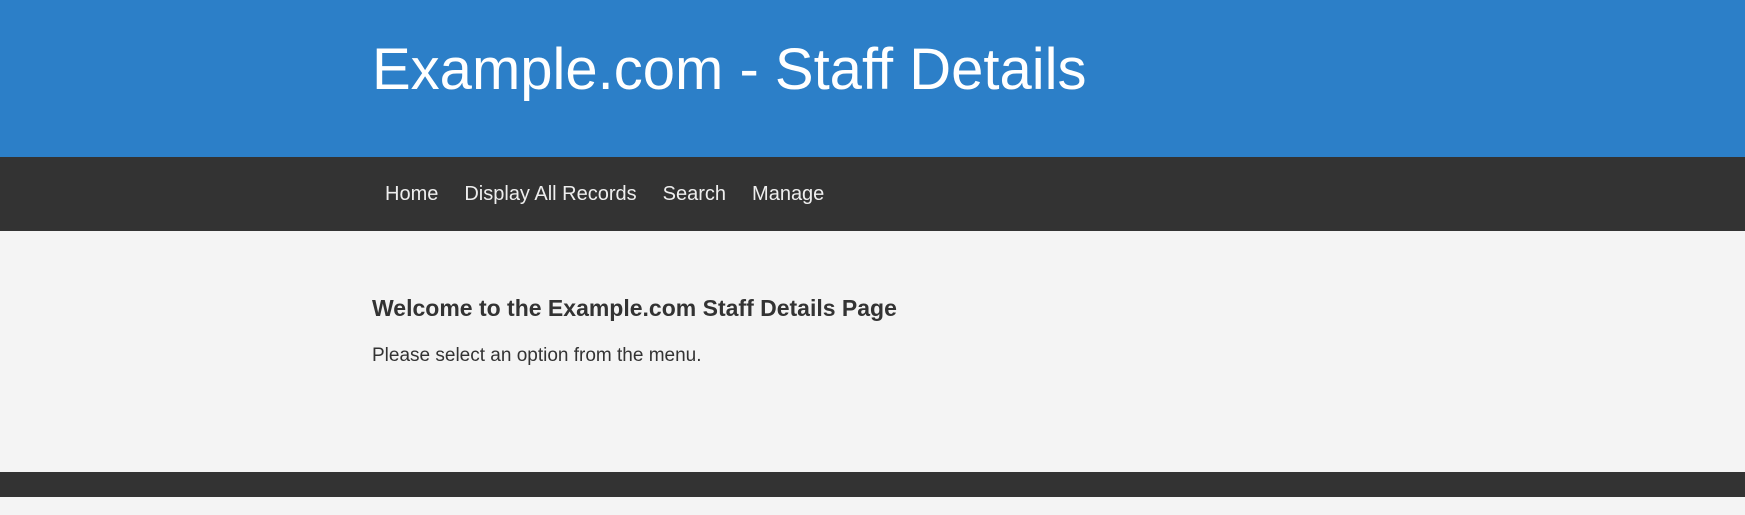 This screenshot has height=515, width=1745. I want to click on site-title: Example.com - Staff Details, so click(729, 69).